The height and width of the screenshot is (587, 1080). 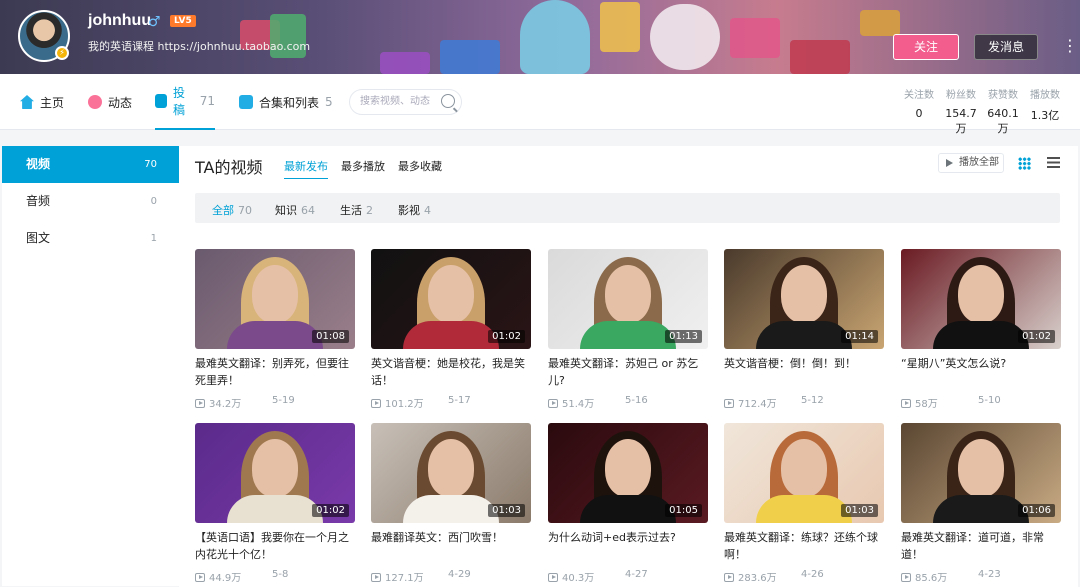 What do you see at coordinates (275, 372) in the screenshot?
I see `video-title: 最难英文翻译：别弄死，但要往死里弄！` at bounding box center [275, 372].